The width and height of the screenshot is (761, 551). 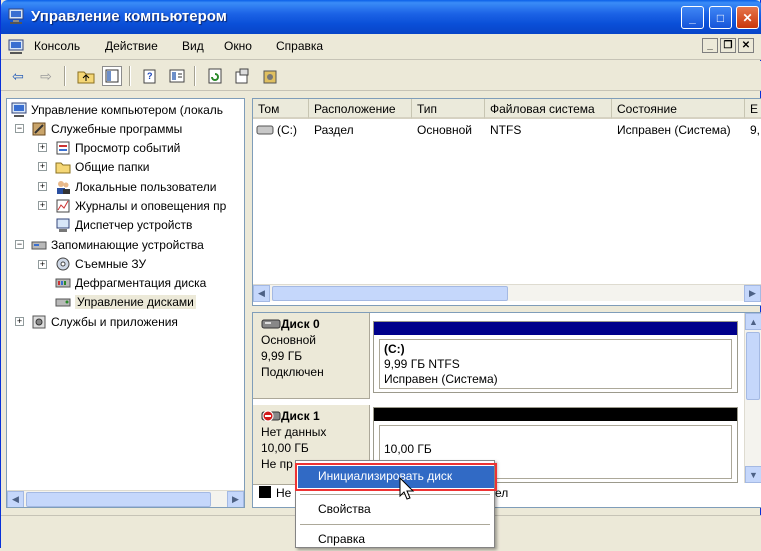 I want to click on table-cell-type: Основной, so click(x=444, y=130).